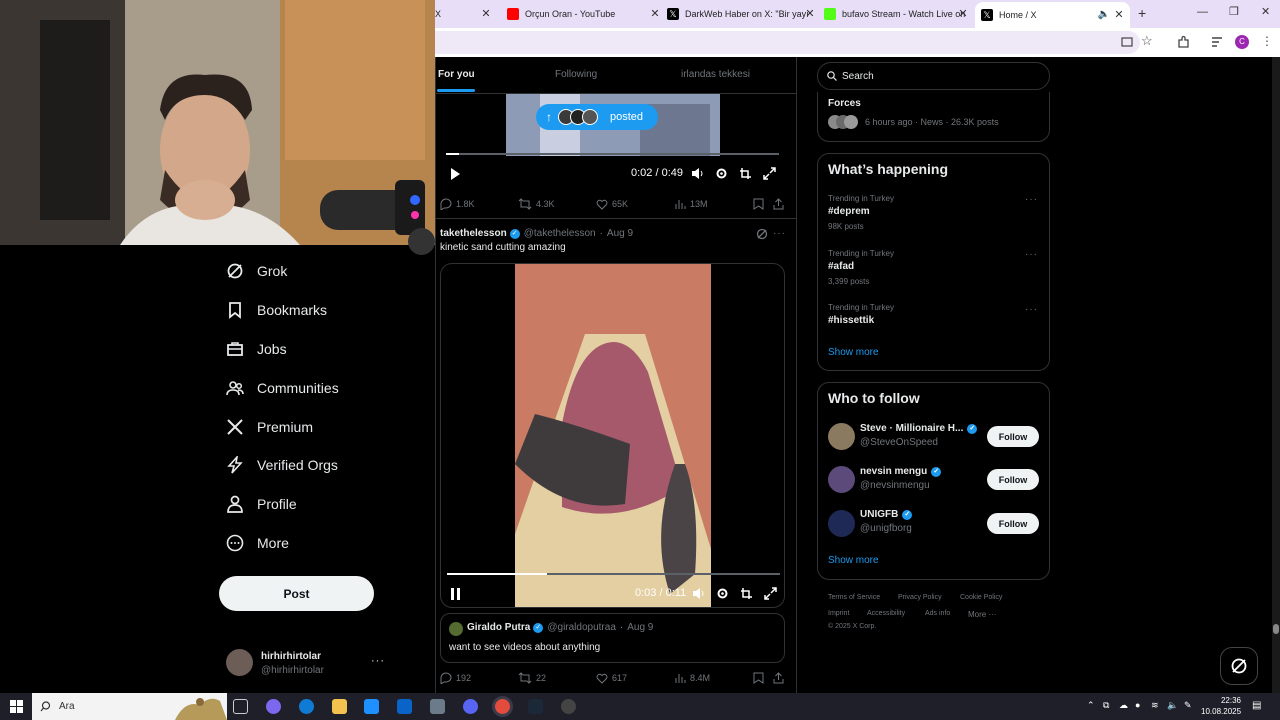  I want to click on tab-for-you: For you, so click(456, 74).